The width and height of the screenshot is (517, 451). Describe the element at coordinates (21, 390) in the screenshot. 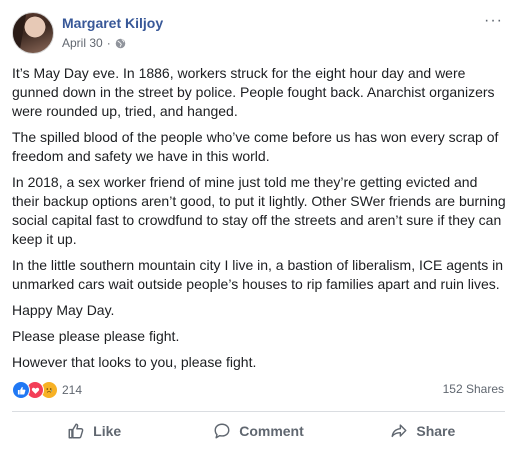

I see `like-reaction-icon` at that location.